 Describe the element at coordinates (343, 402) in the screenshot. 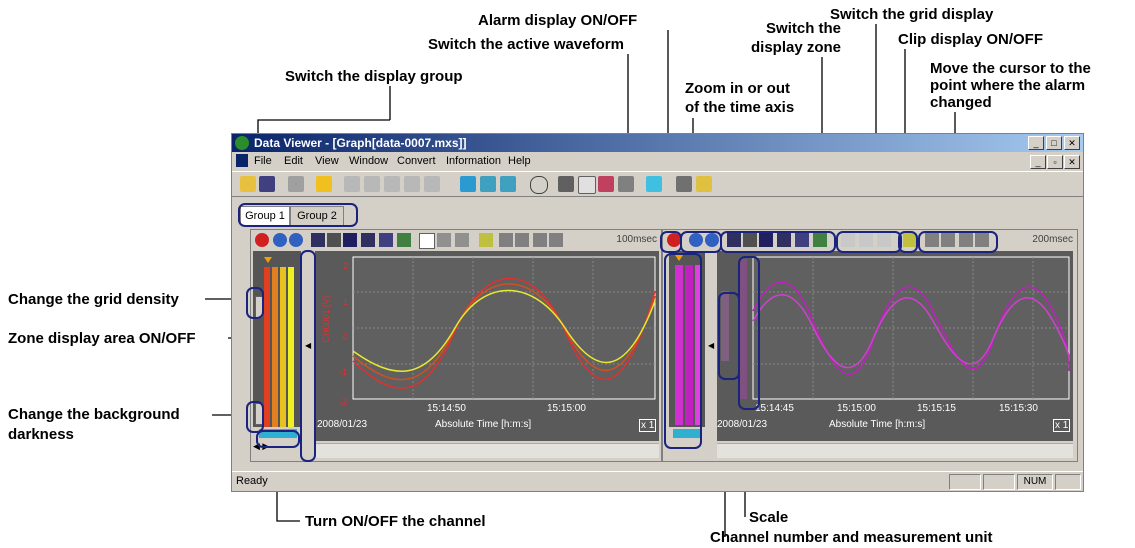

I see `y-tick-neg2: -2` at that location.